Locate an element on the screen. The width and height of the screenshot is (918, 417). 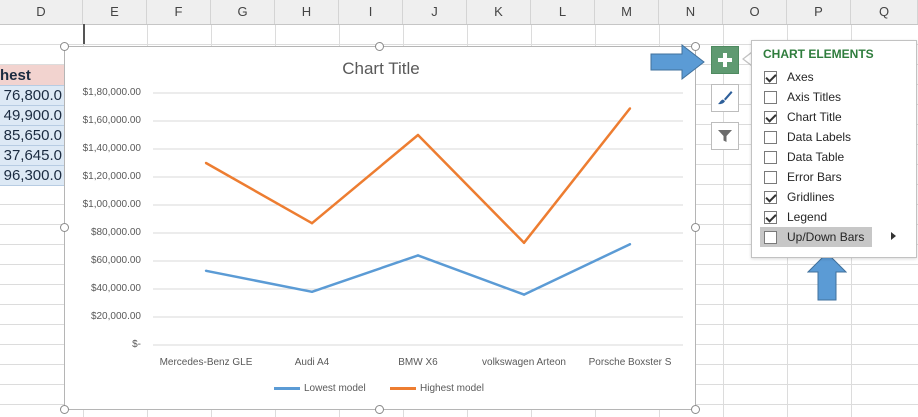
column-header-k: K is located at coordinates (499, 12).